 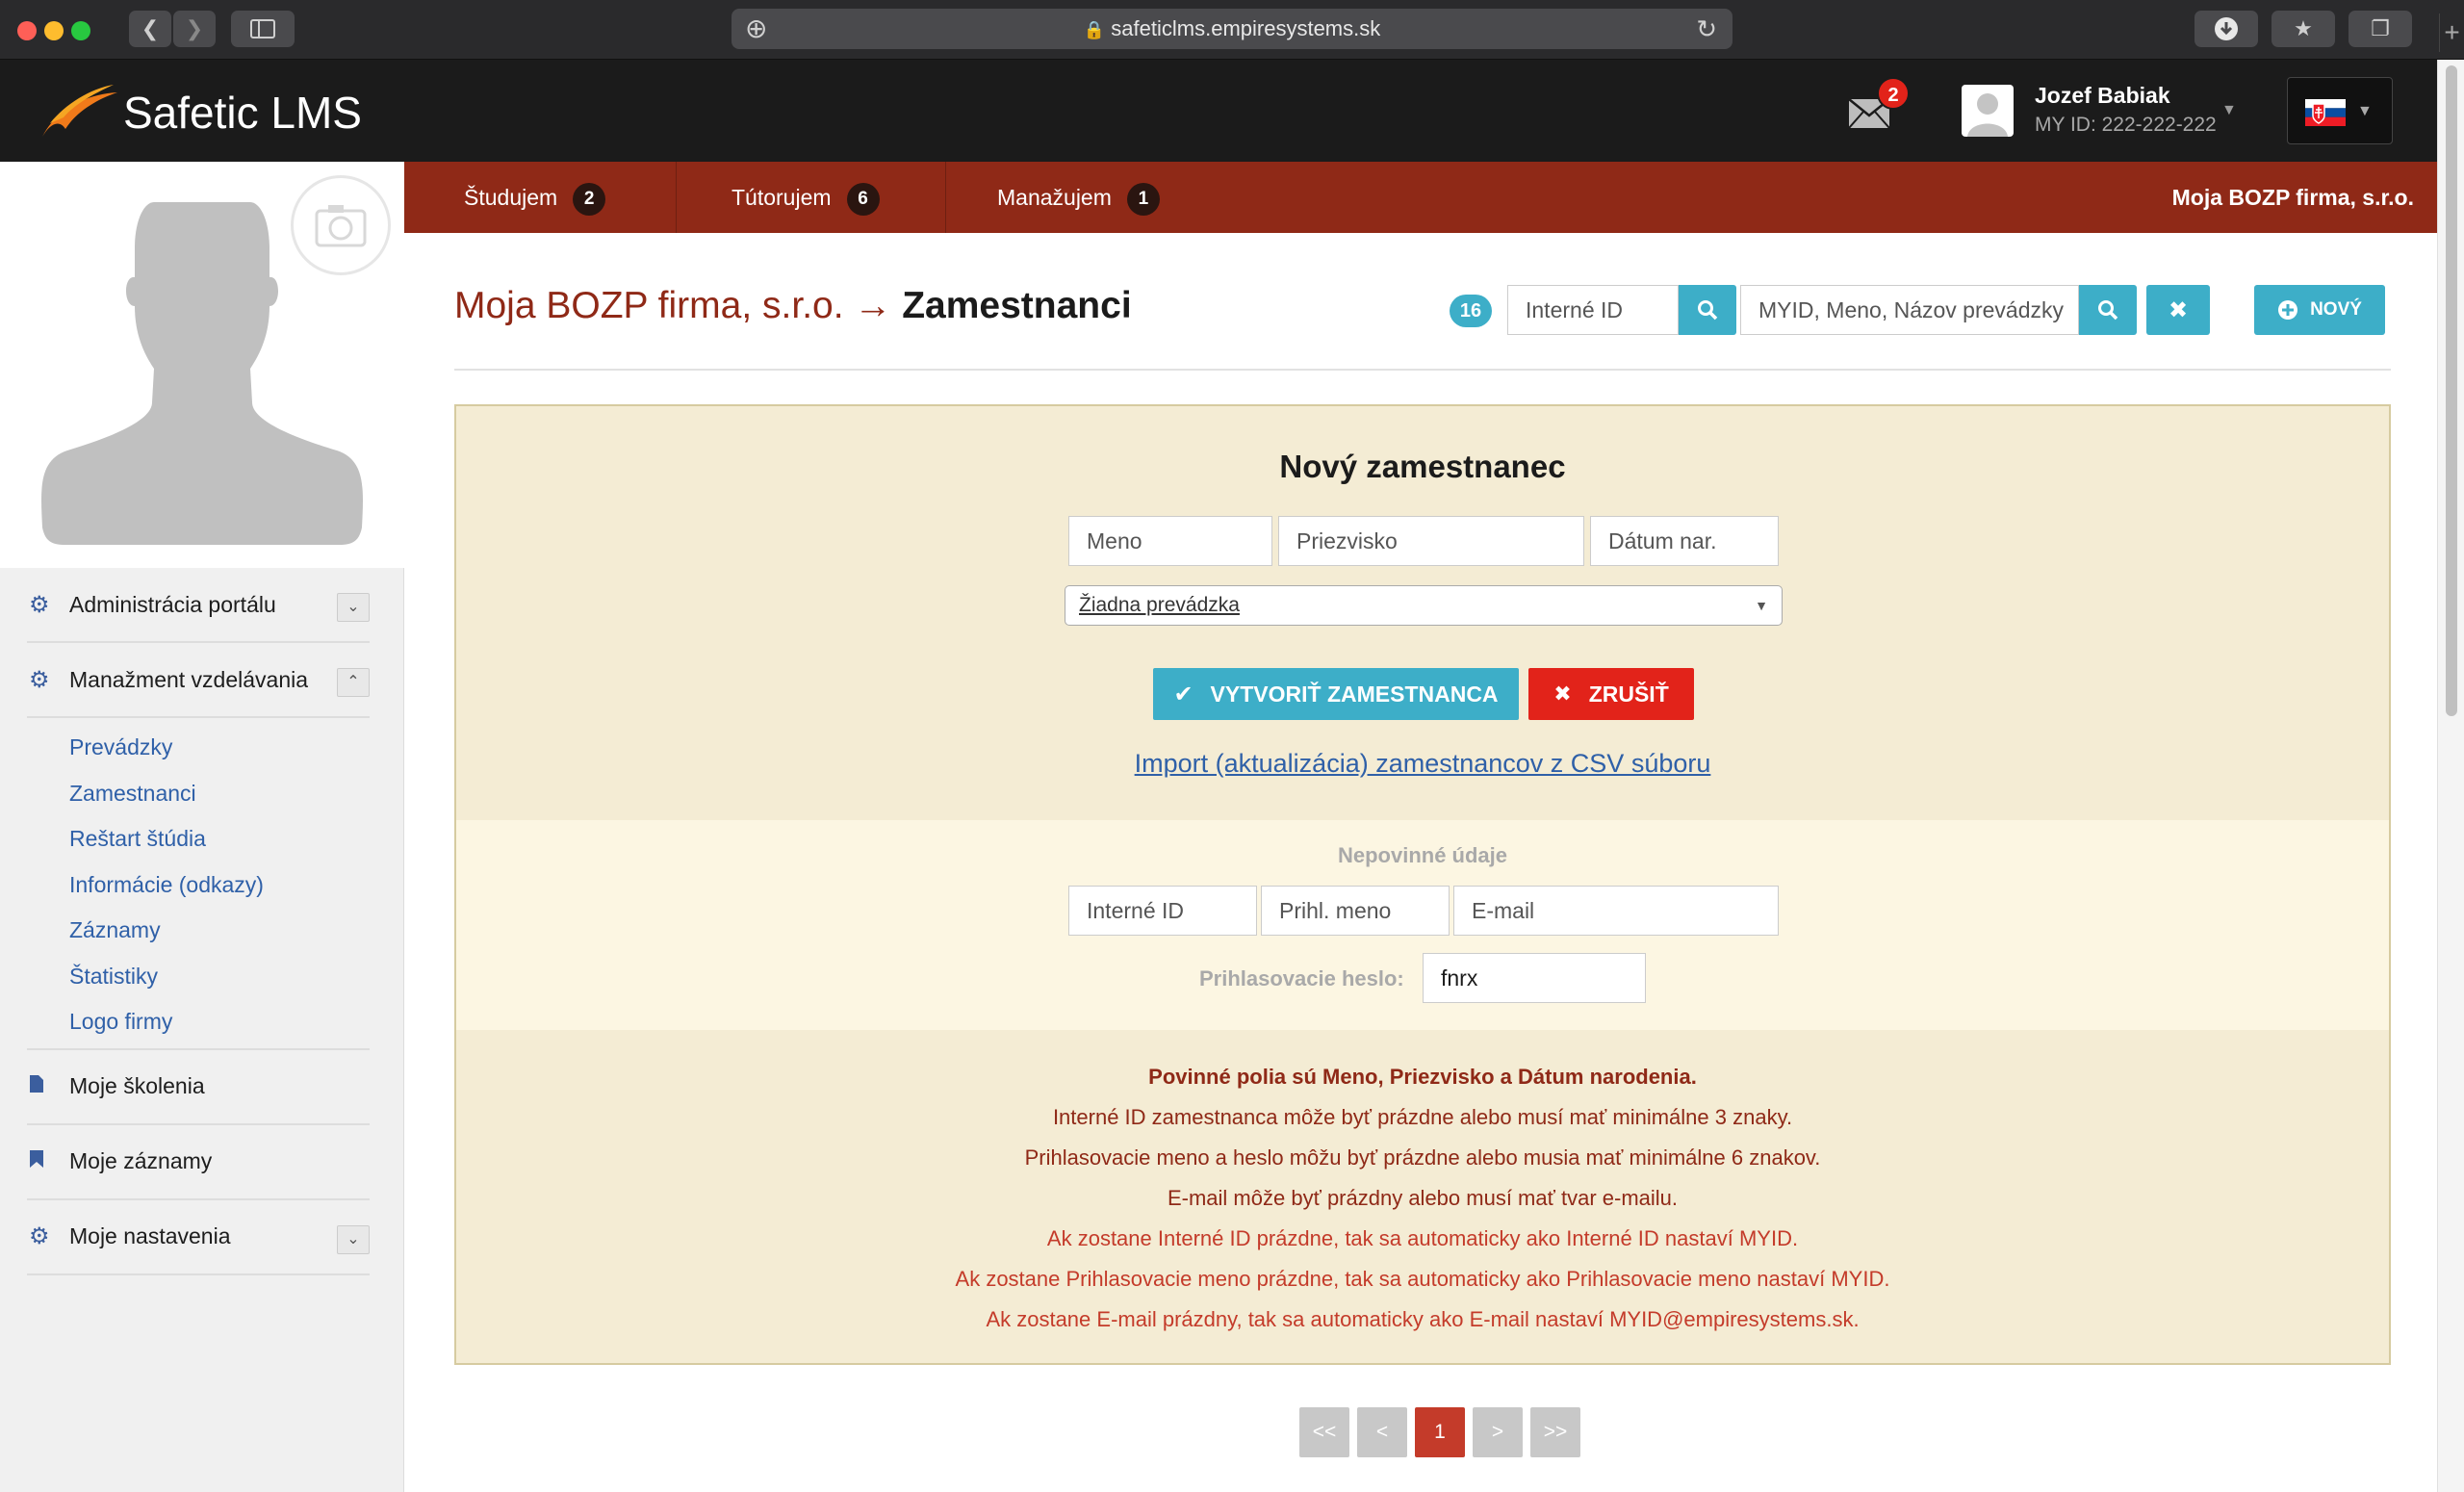 I want to click on first-name-field: Meno, so click(x=1170, y=541).